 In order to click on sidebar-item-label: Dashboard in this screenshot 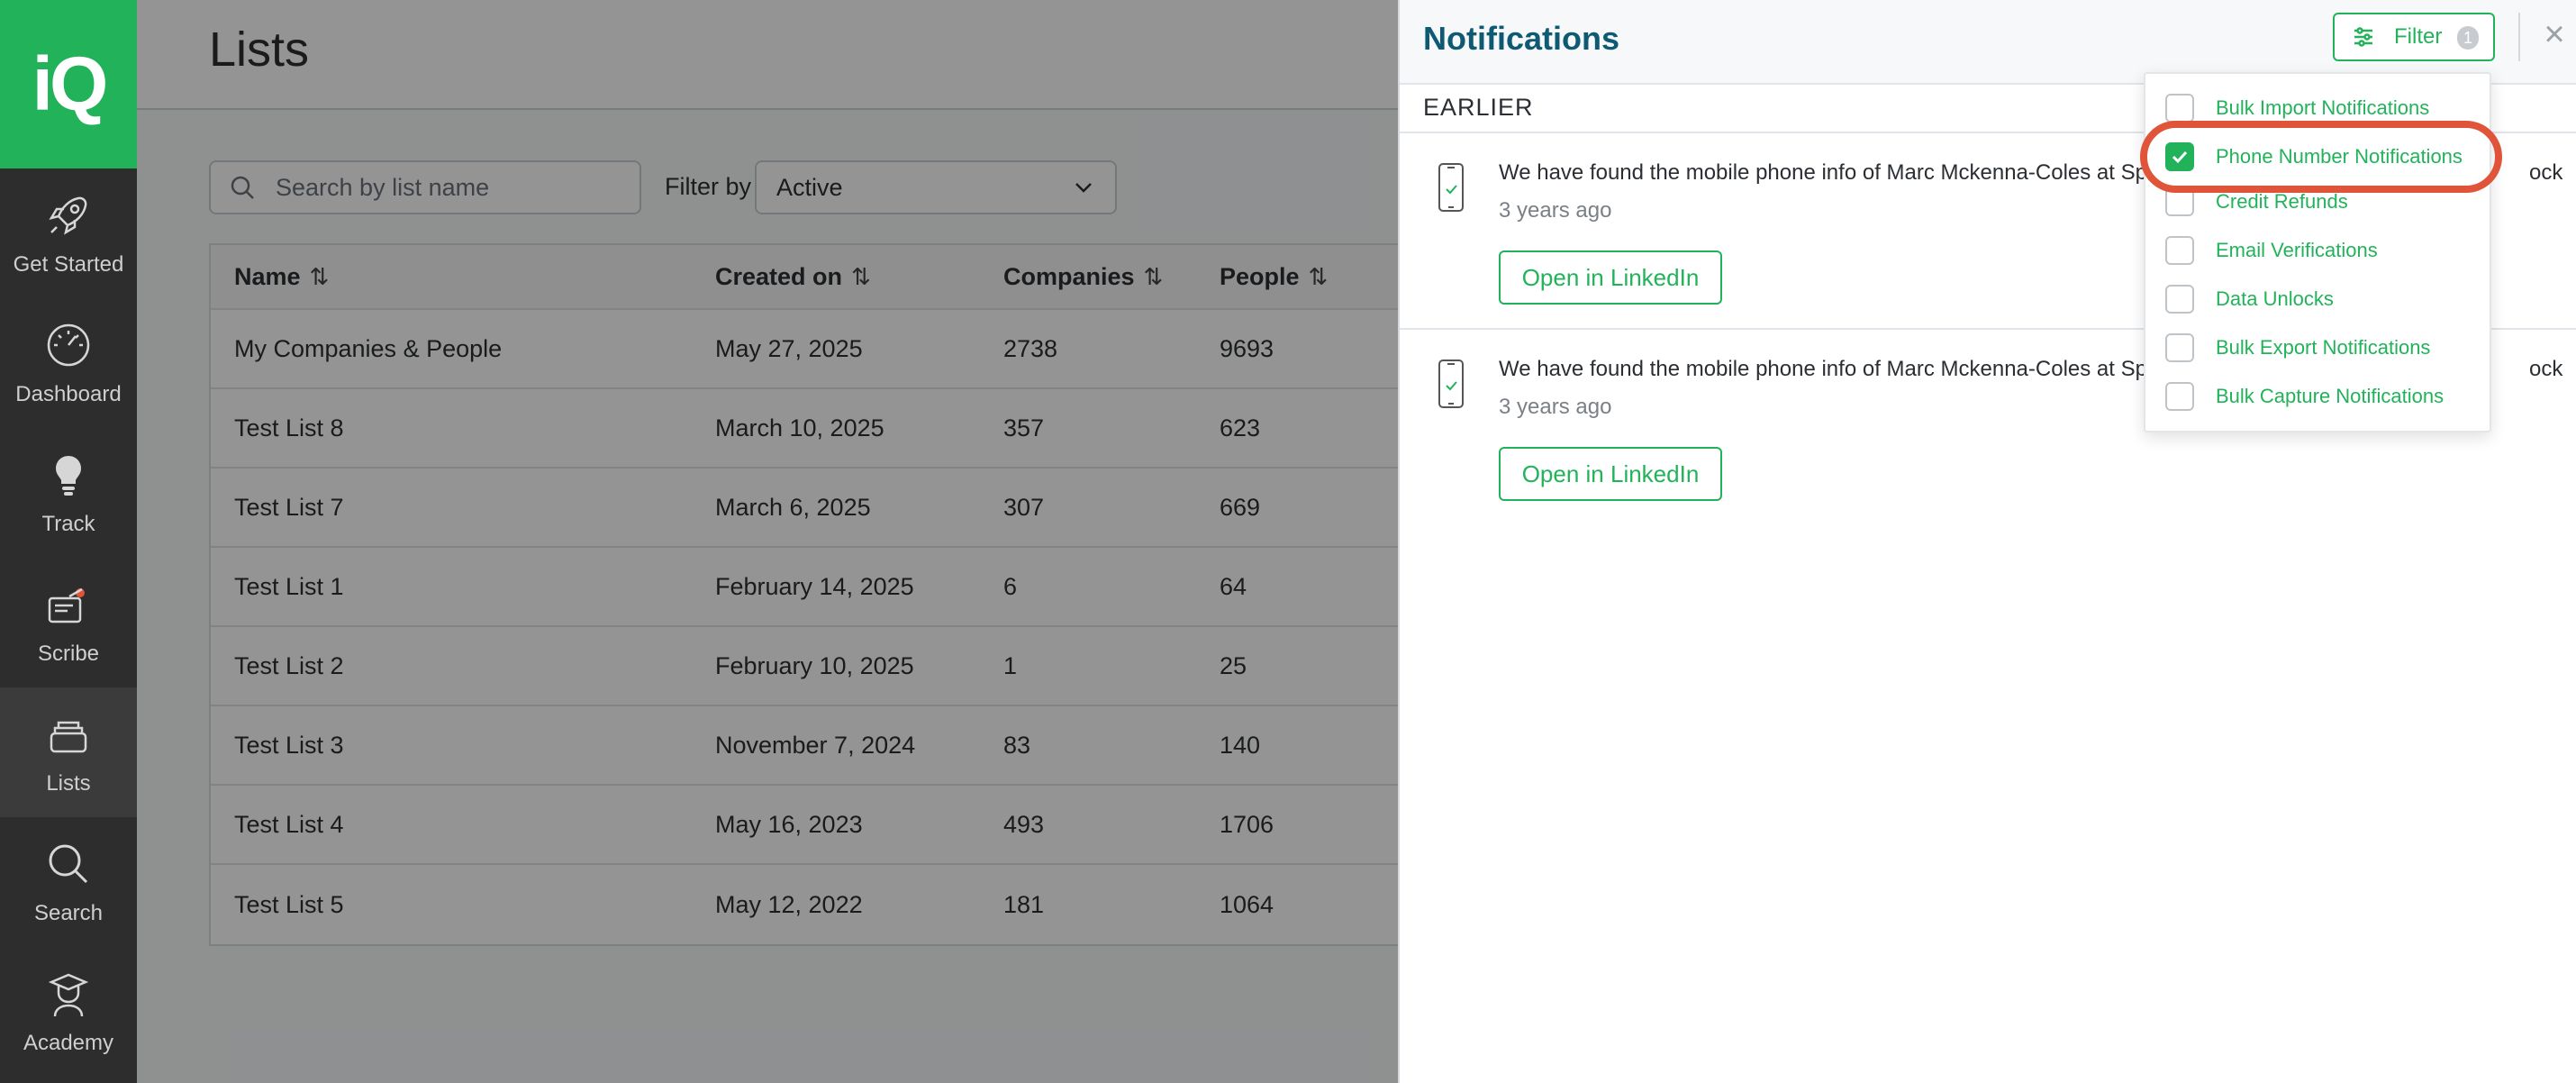, I will do `click(68, 394)`.